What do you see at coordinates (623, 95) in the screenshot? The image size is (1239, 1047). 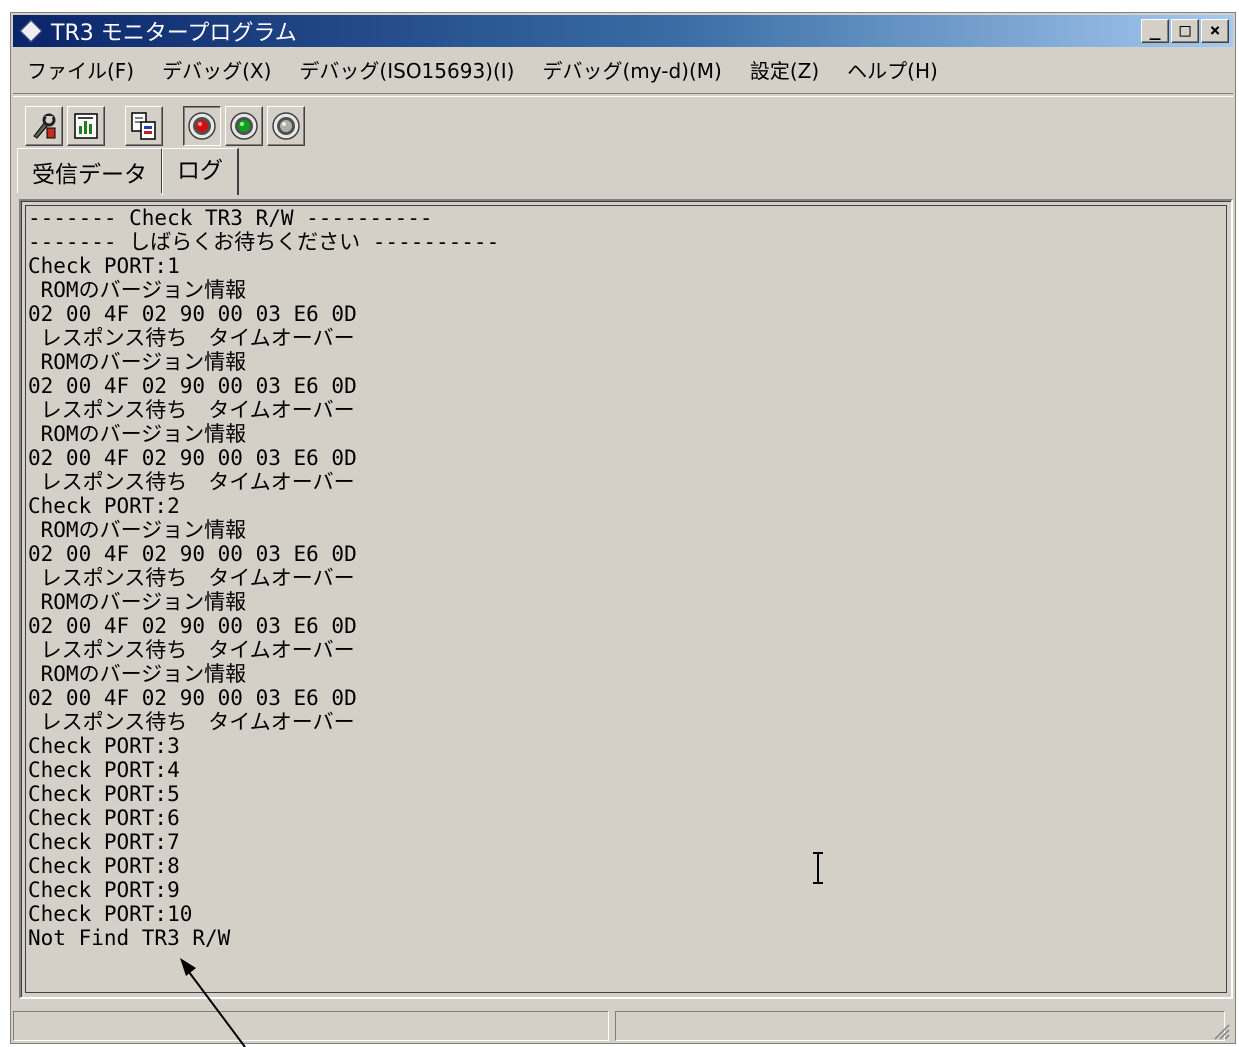 I see `menu-separator` at bounding box center [623, 95].